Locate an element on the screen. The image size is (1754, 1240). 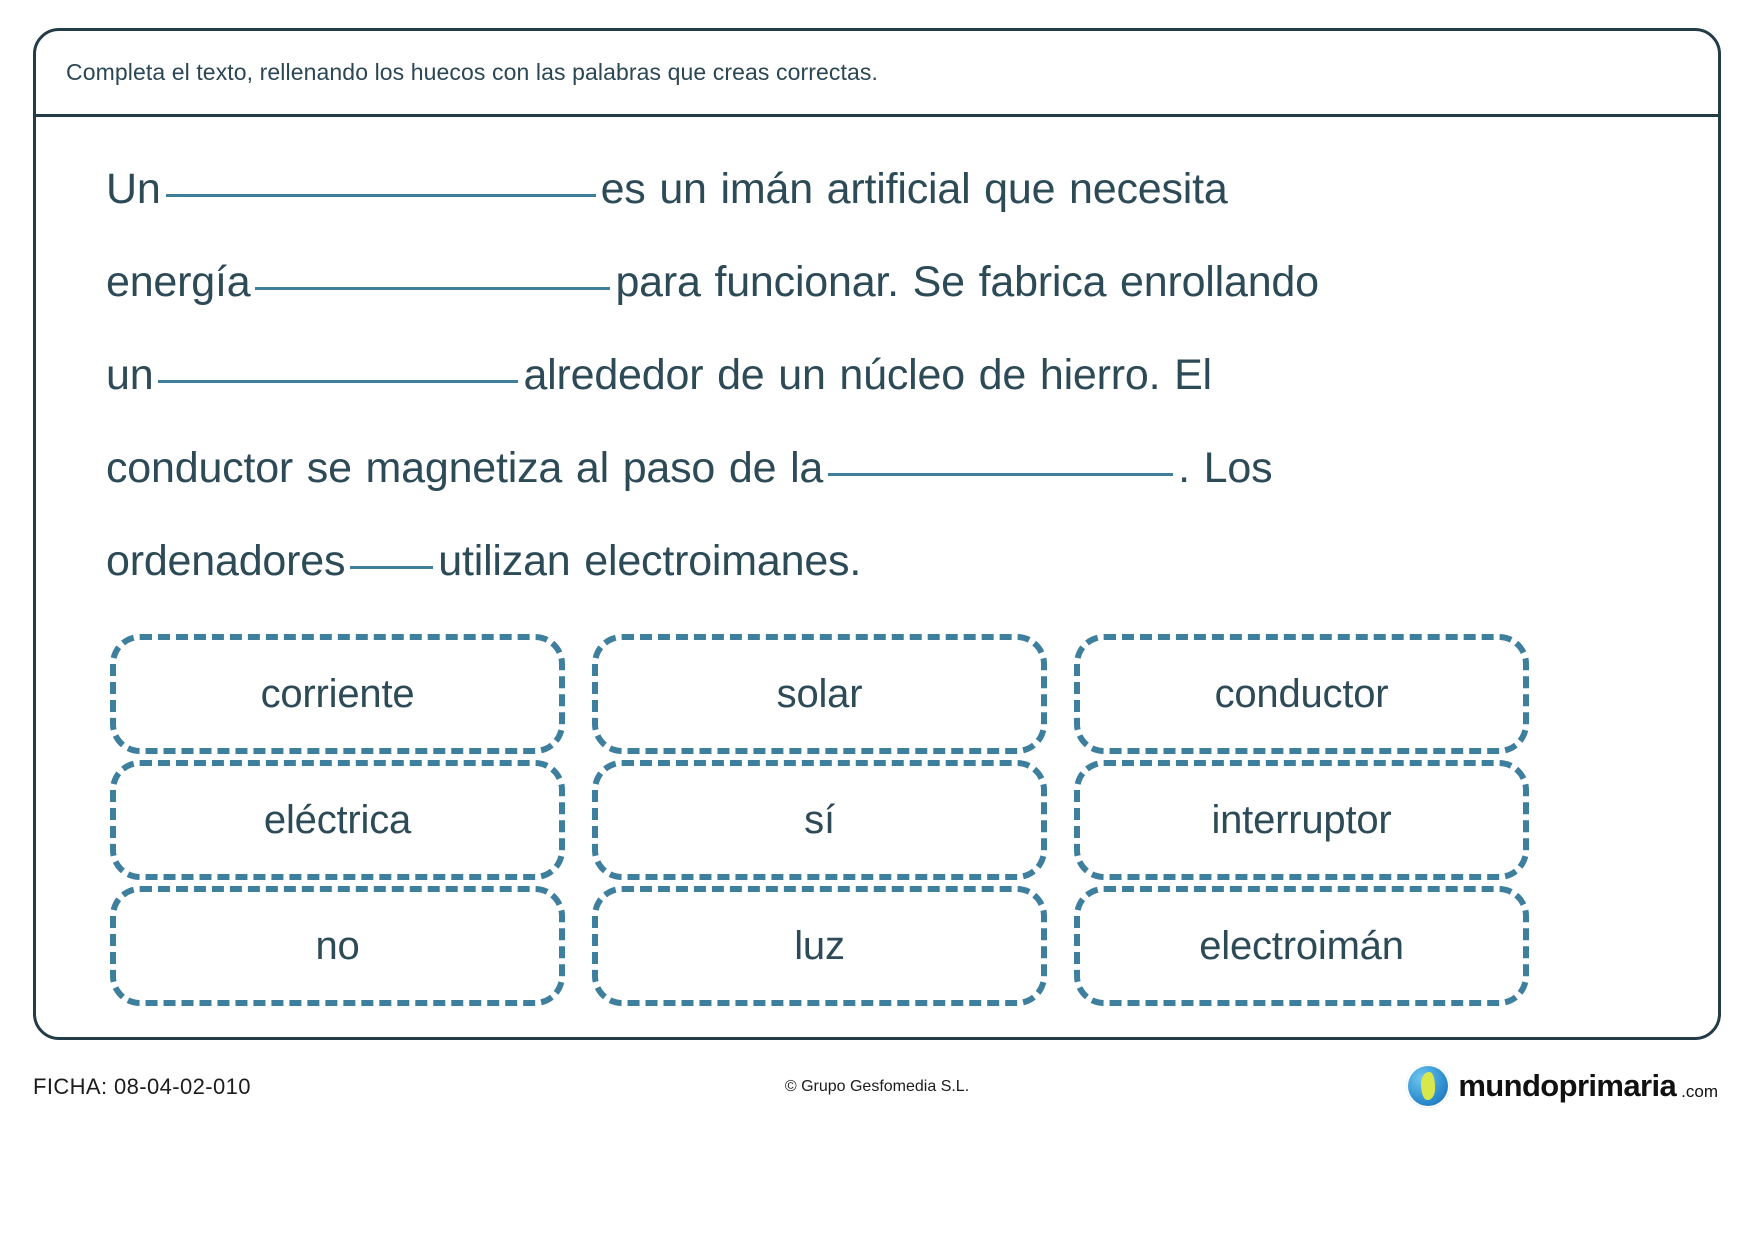
word-card-label: luz is located at coordinates (819, 945).